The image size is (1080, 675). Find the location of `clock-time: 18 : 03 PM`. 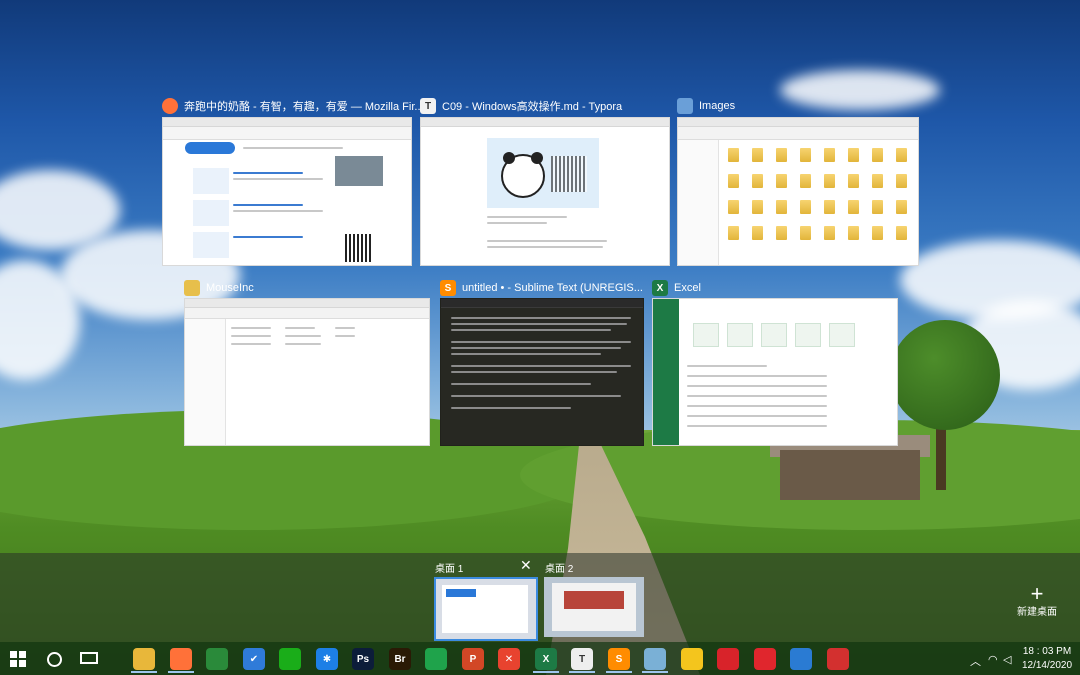

clock-time: 18 : 03 PM is located at coordinates (1047, 651).